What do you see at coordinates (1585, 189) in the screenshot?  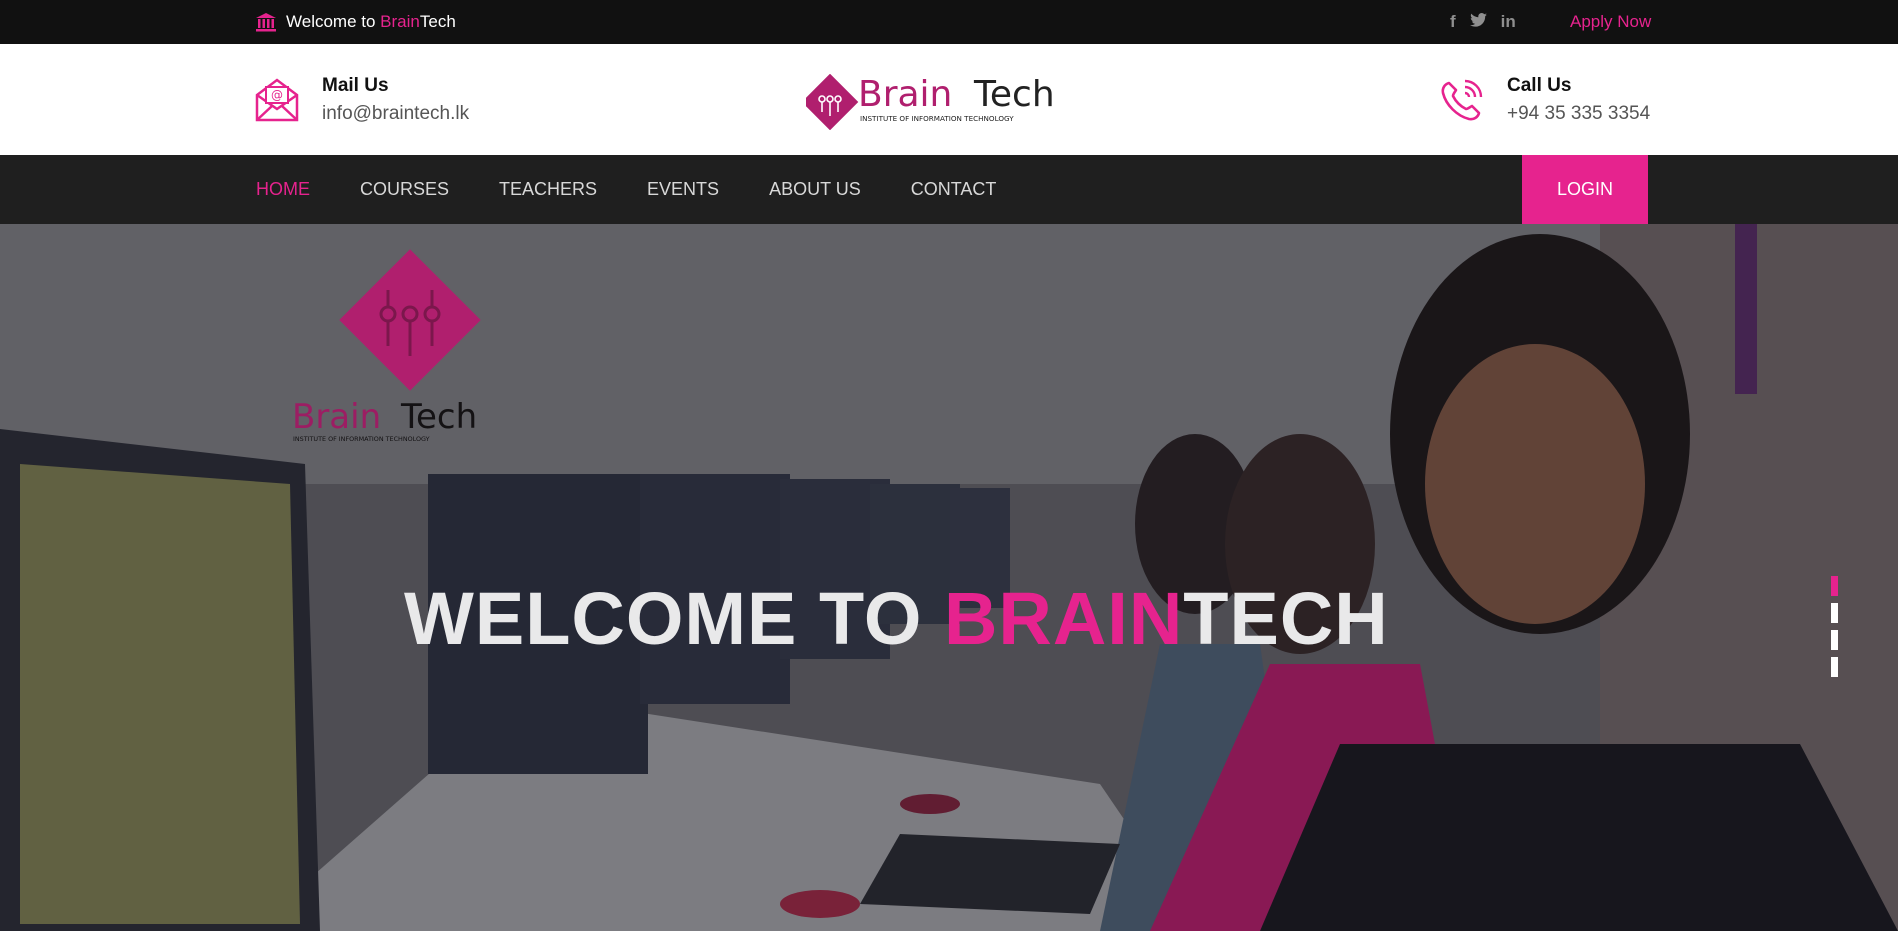 I see `login-button: LOGIN` at bounding box center [1585, 189].